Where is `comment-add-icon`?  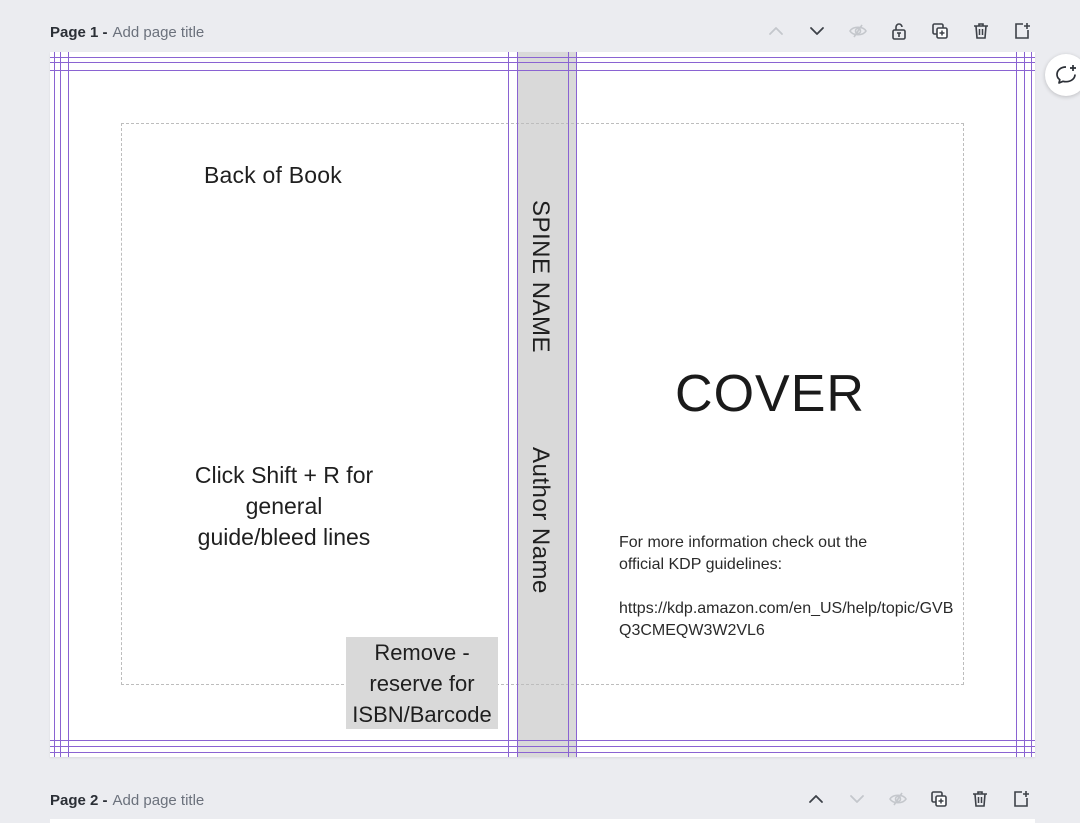
comment-add-icon is located at coordinates (1066, 75).